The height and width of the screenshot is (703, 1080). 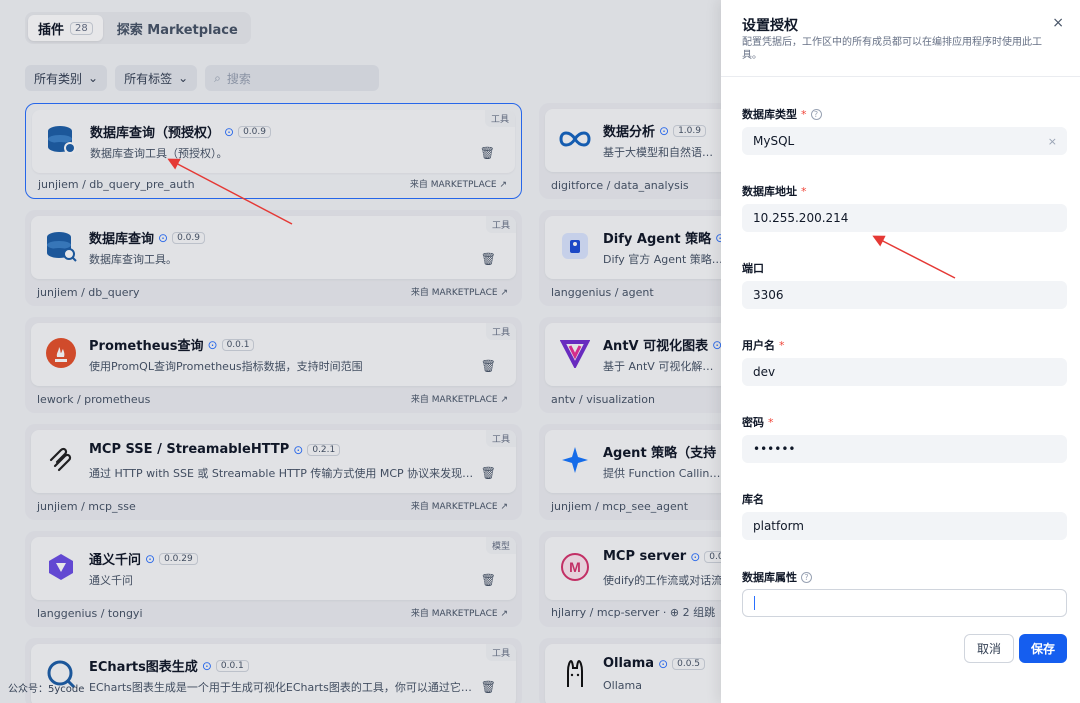 I want to click on db-properties-input, so click(x=904, y=603).